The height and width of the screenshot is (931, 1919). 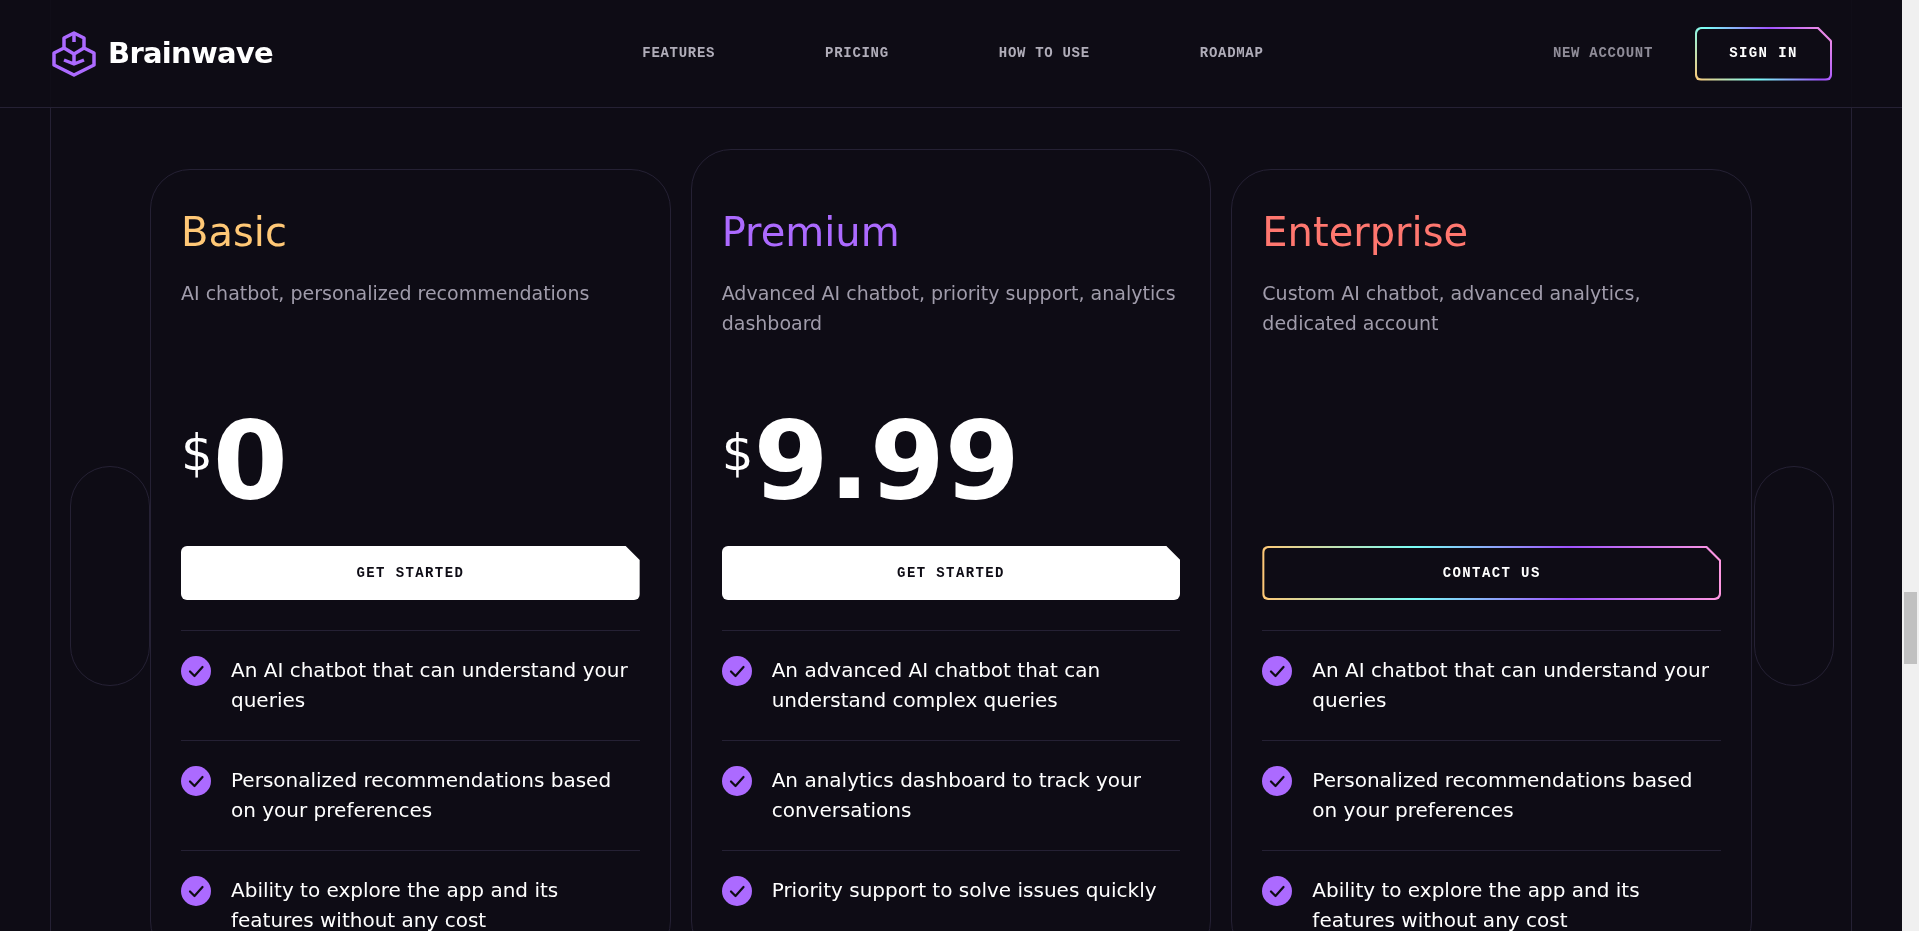 I want to click on sign-in-button: SIGN IN, so click(x=1763, y=53).